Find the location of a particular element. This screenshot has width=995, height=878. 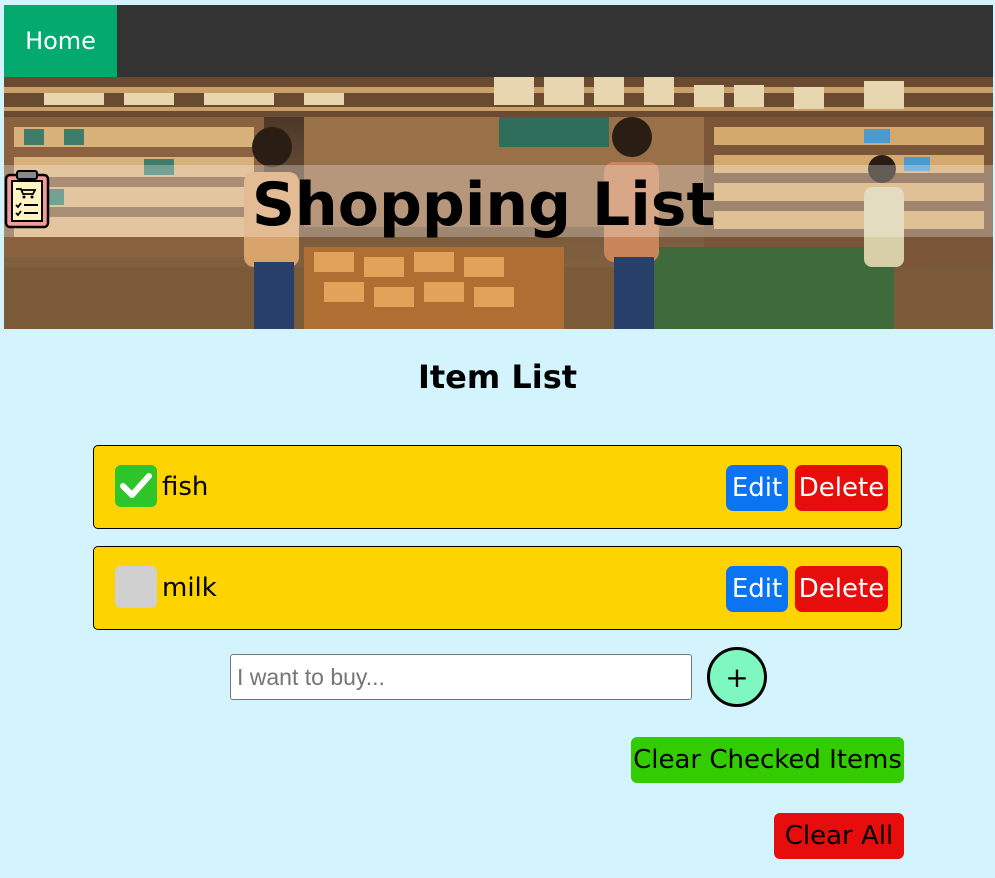

clear-checked-items-button: Clear Checked Items is located at coordinates (767, 760).